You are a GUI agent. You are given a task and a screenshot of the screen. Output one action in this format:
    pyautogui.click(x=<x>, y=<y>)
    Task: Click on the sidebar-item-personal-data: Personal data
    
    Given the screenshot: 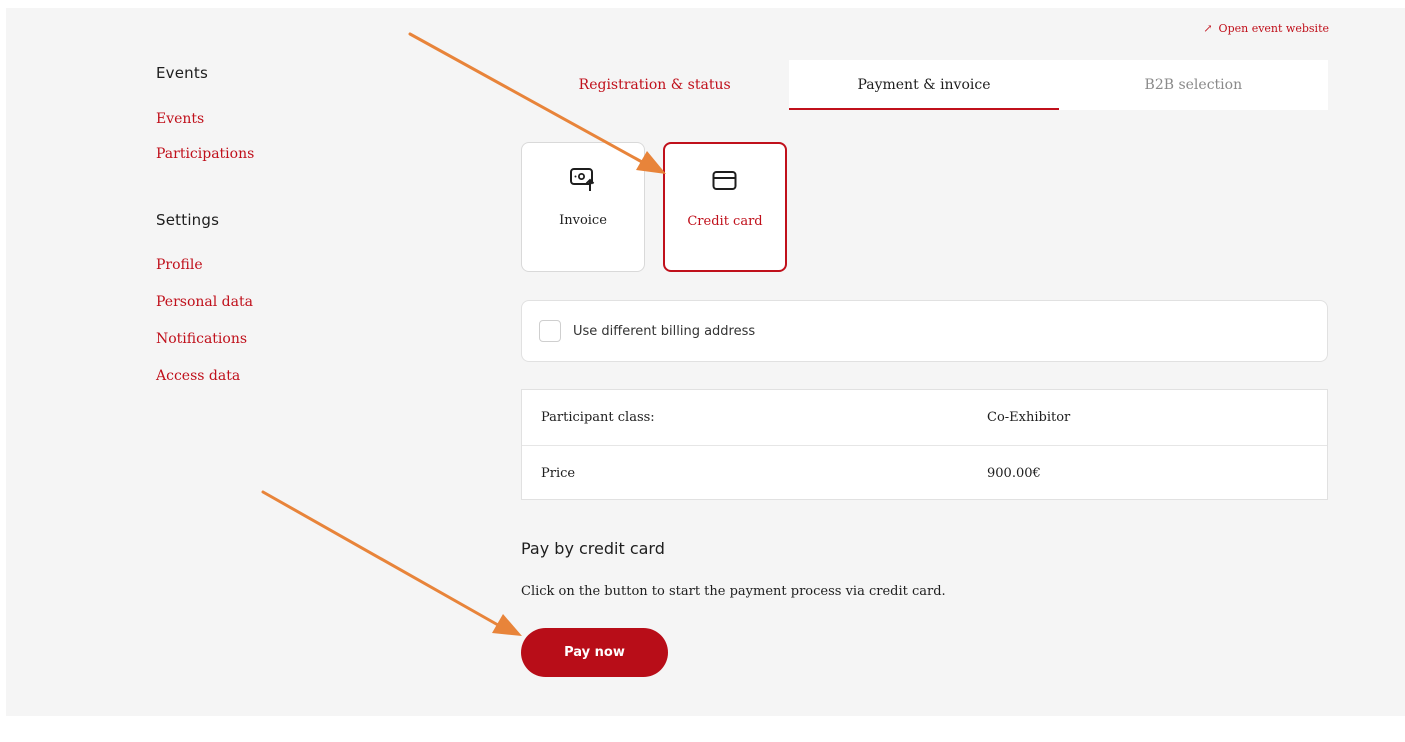 What is the action you would take?
    pyautogui.click(x=266, y=302)
    